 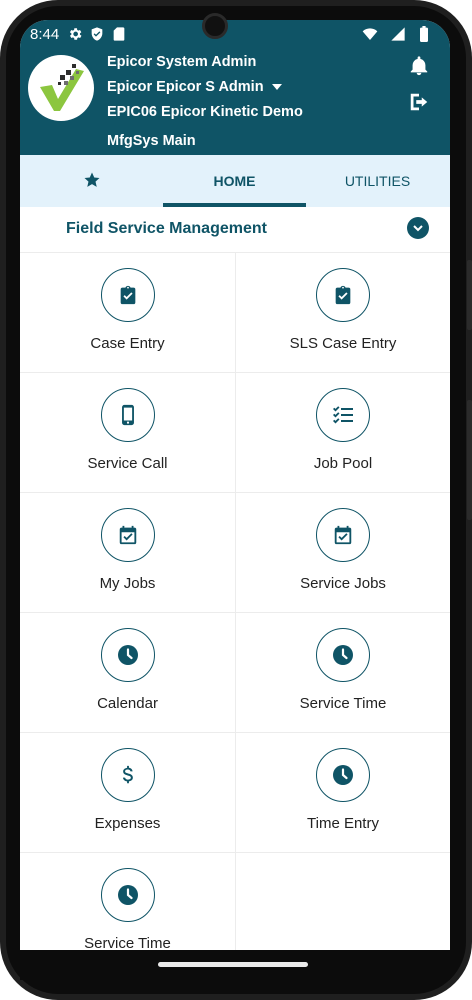 What do you see at coordinates (75, 34) in the screenshot?
I see `settings-gear-icon` at bounding box center [75, 34].